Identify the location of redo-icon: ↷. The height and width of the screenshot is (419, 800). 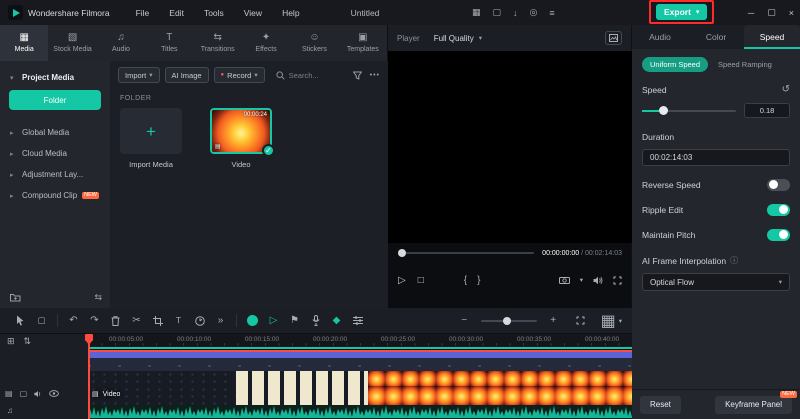
(94, 320).